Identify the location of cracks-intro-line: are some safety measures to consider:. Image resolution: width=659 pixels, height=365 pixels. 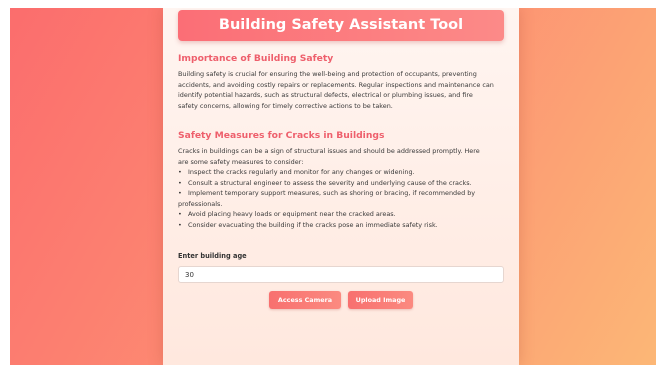
(241, 161).